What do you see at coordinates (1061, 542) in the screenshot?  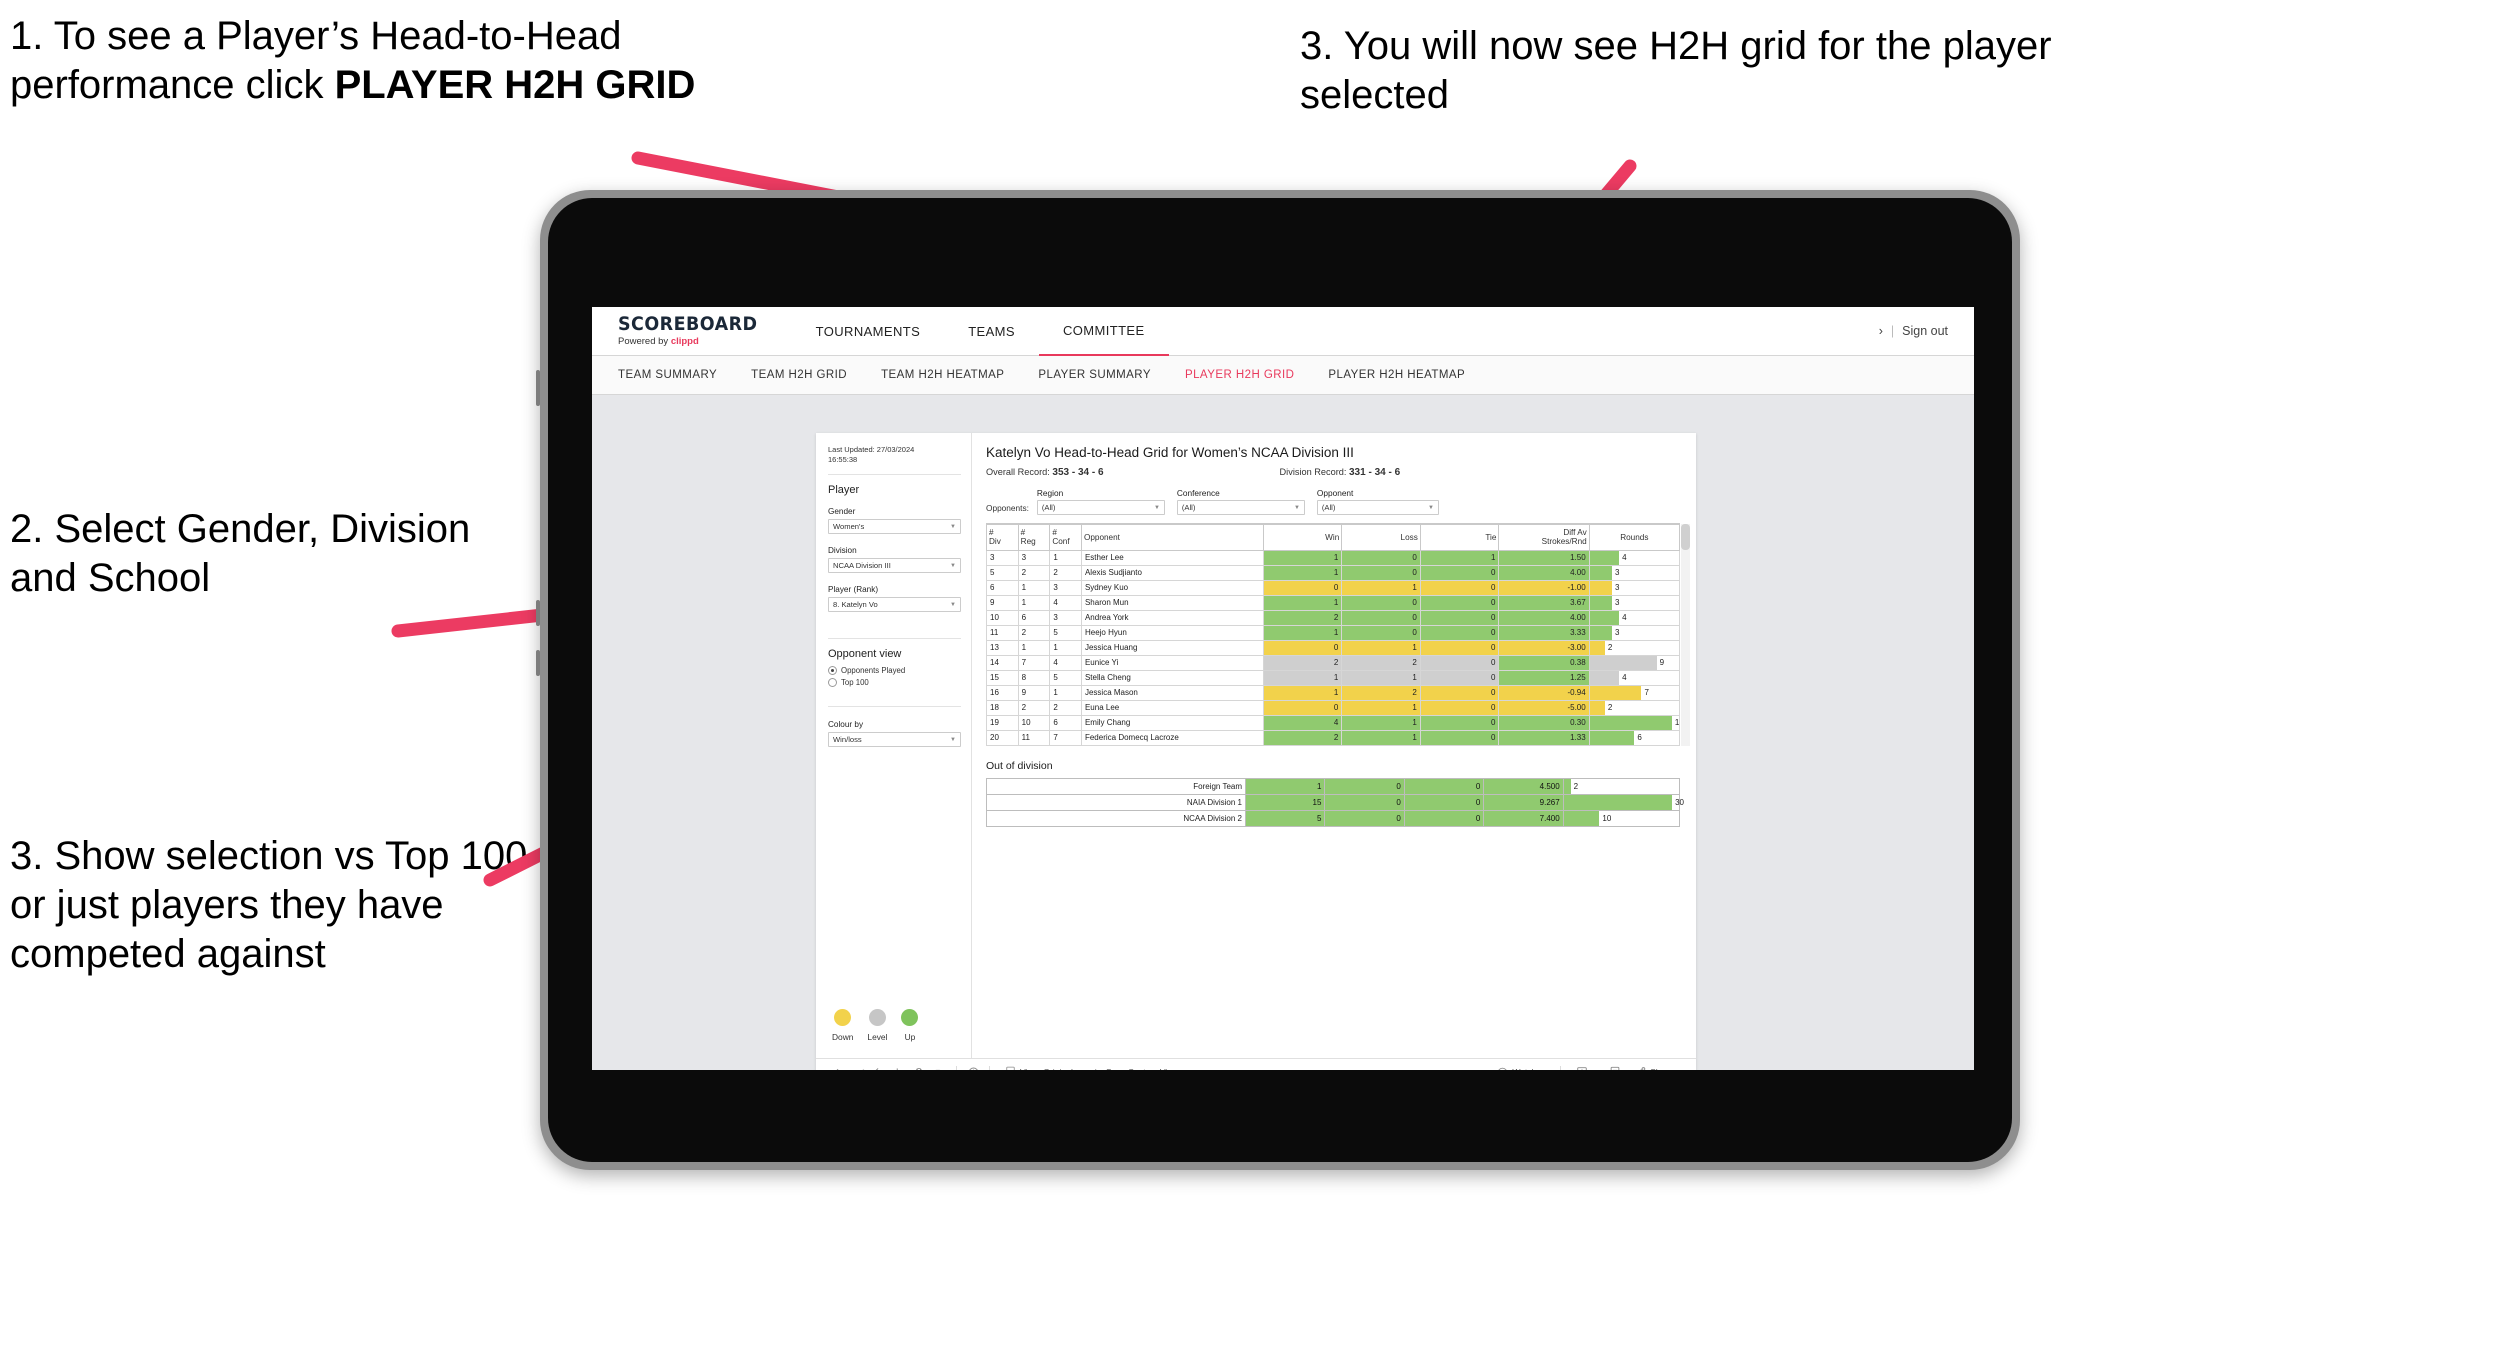 I see `col-conf-word: Conf` at bounding box center [1061, 542].